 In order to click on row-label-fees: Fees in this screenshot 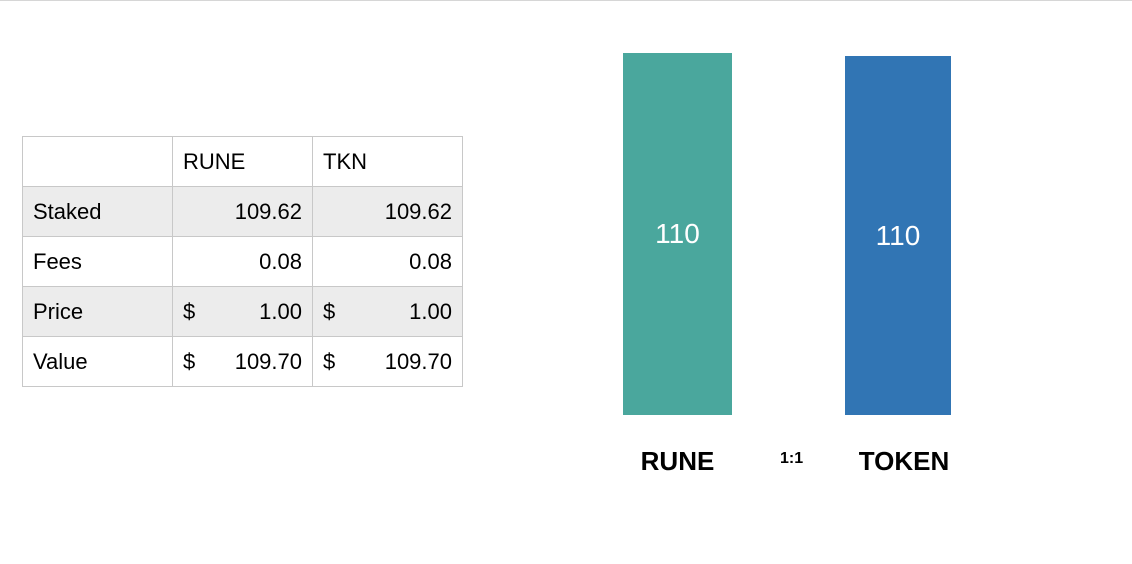, I will do `click(97, 261)`.